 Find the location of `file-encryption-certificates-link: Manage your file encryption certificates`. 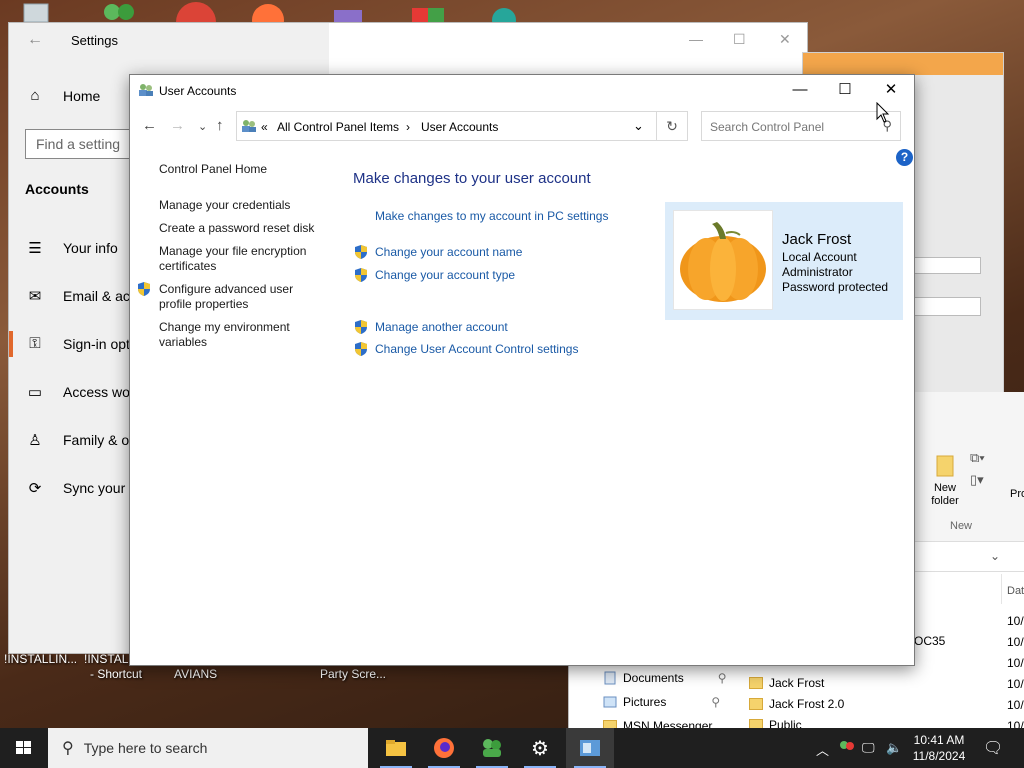

file-encryption-certificates-link: Manage your file encryption certificates is located at coordinates (239, 259).